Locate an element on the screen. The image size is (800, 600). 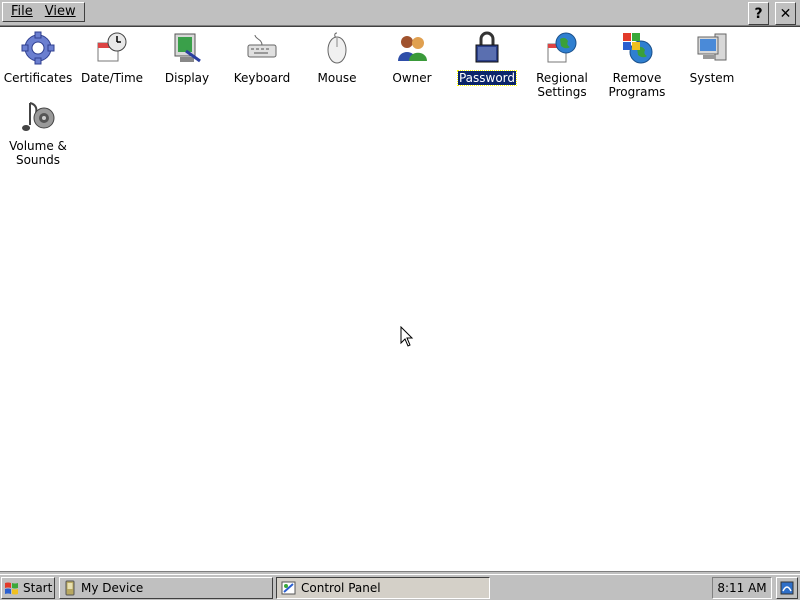
task-control-panel: Control Panel is located at coordinates (383, 588).